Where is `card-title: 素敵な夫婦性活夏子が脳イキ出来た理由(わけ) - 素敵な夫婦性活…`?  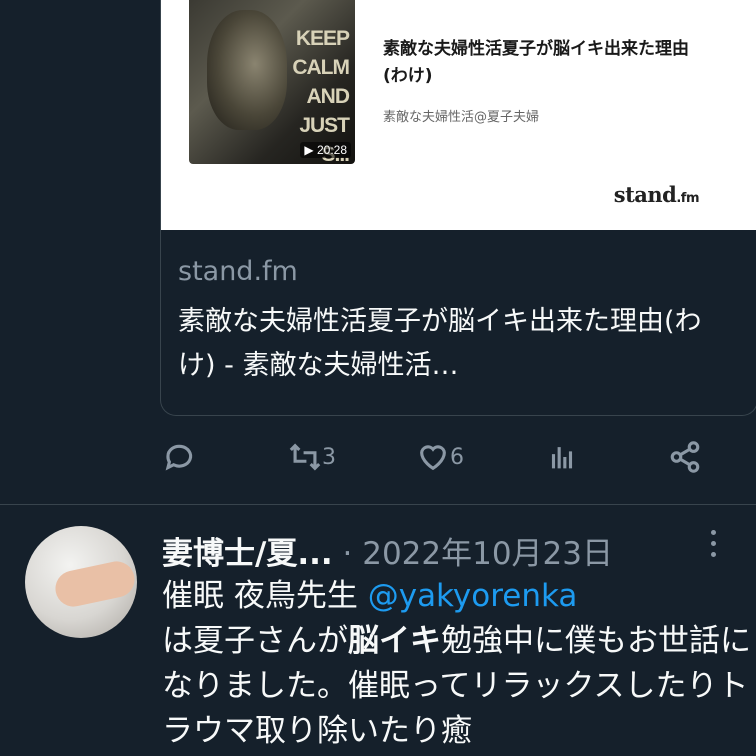 card-title: 素敵な夫婦性活夏子が脳イキ出来た理由(わけ) - 素敵な夫婦性活… is located at coordinates (440, 343).